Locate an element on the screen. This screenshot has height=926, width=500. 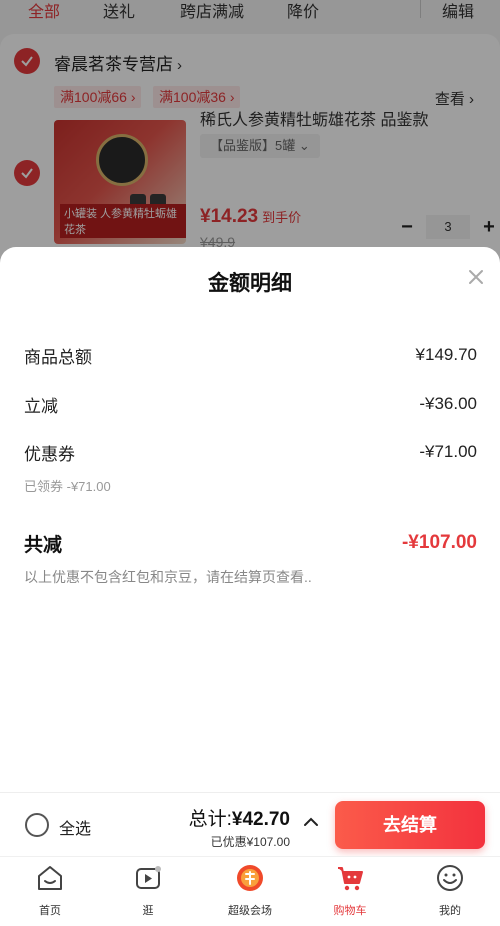
subtotal-value: ¥149.70 is located at coordinates (446, 354).